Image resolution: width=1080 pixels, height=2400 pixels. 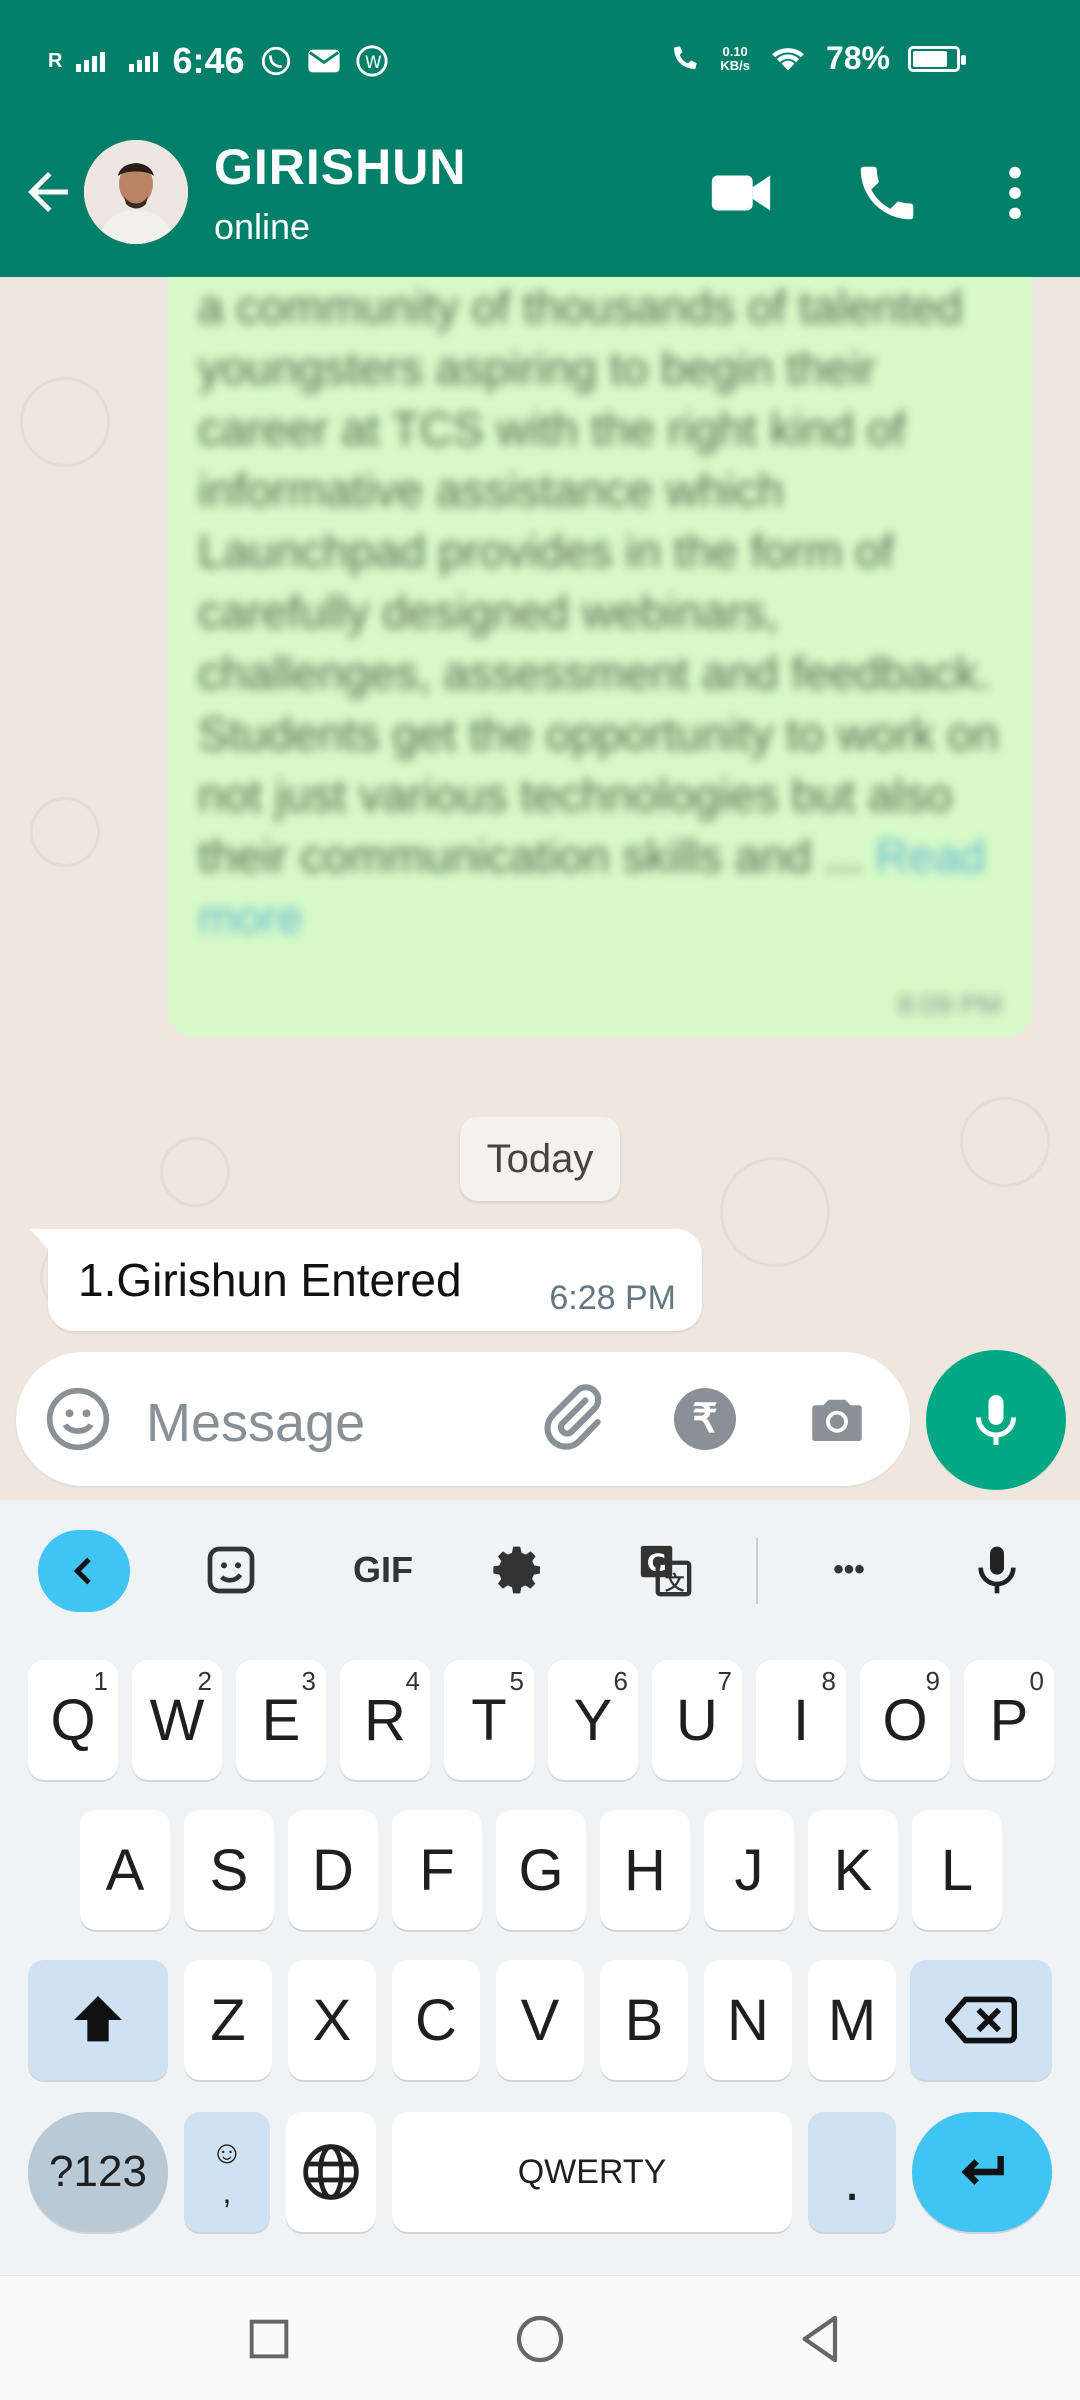 What do you see at coordinates (98, 2172) in the screenshot?
I see `symbols-key: ?123` at bounding box center [98, 2172].